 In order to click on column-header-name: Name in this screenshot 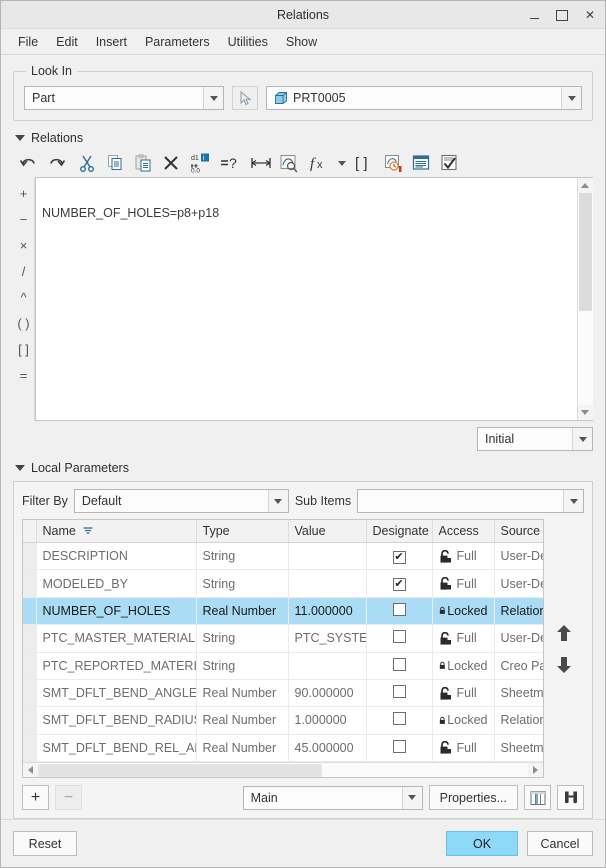, I will do `click(116, 531)`.